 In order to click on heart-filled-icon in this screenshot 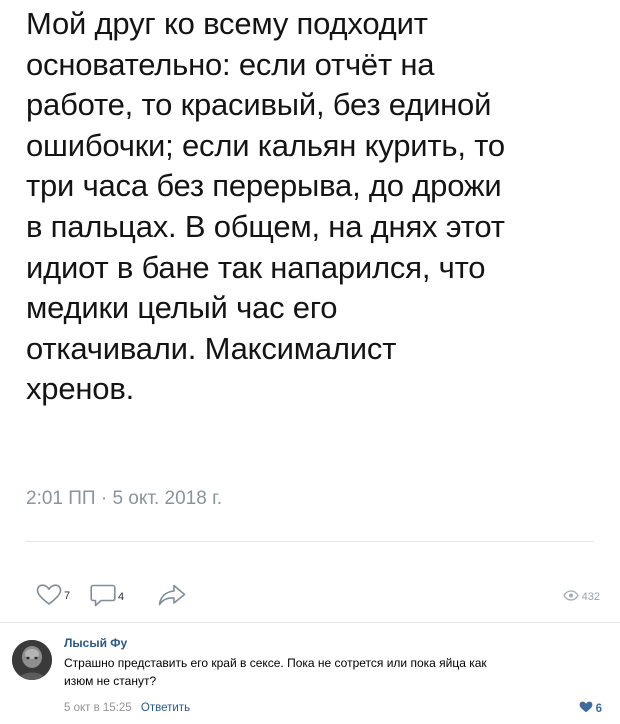, I will do `click(586, 709)`.